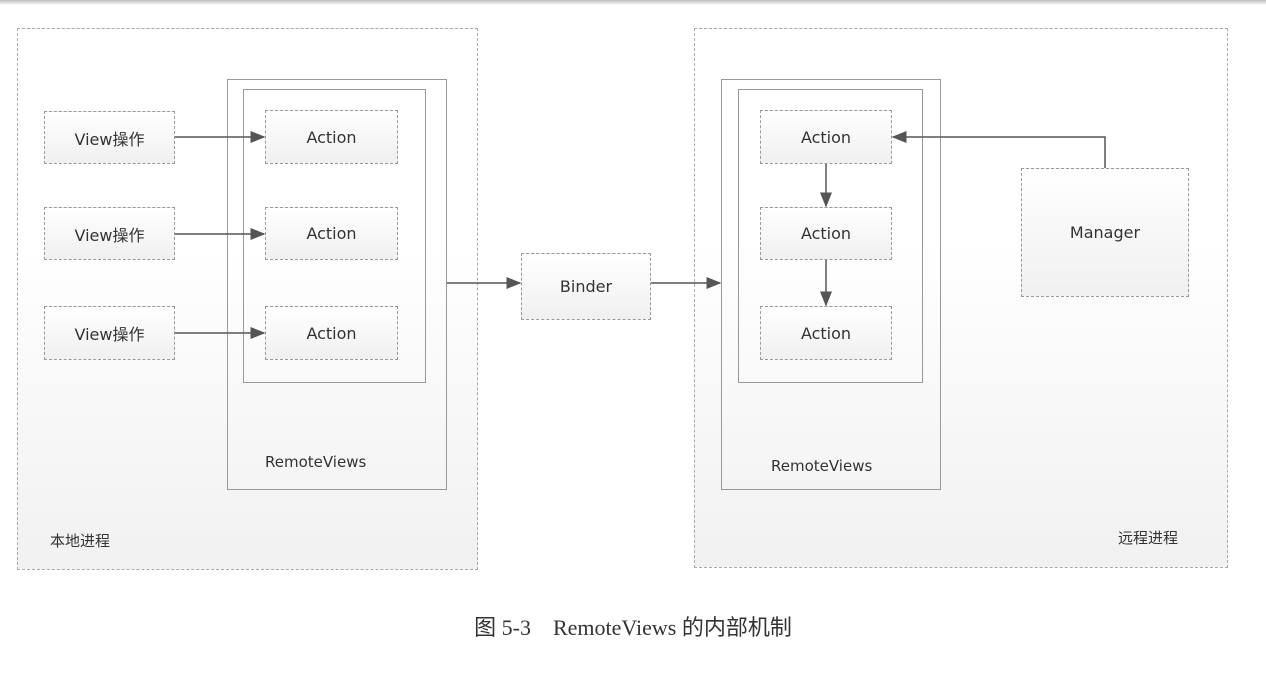 The width and height of the screenshot is (1266, 688). I want to click on arrow-manager-action1, so click(998, 149).